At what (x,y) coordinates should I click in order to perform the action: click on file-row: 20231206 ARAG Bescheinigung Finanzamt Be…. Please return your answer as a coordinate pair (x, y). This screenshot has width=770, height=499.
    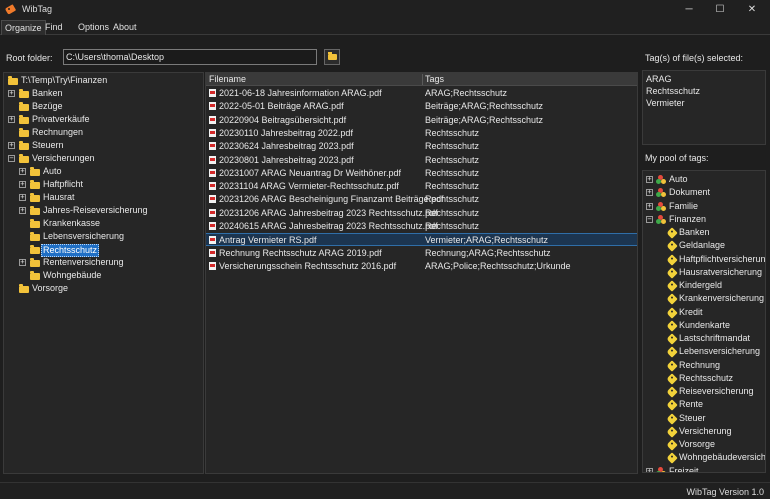
    Looking at the image, I should click on (421, 199).